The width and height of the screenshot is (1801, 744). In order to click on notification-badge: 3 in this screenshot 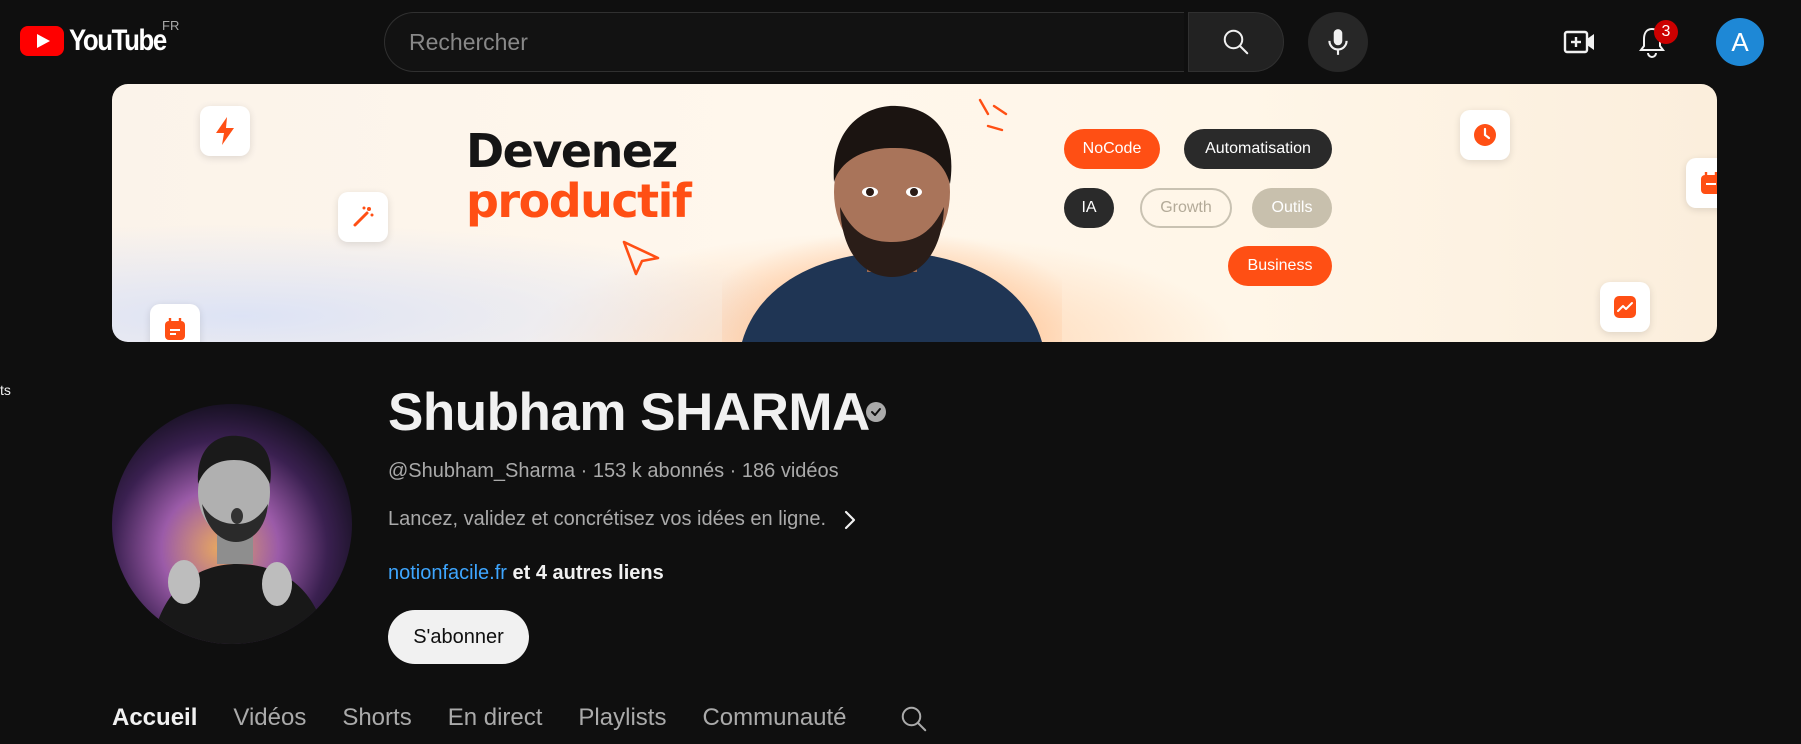, I will do `click(1666, 32)`.